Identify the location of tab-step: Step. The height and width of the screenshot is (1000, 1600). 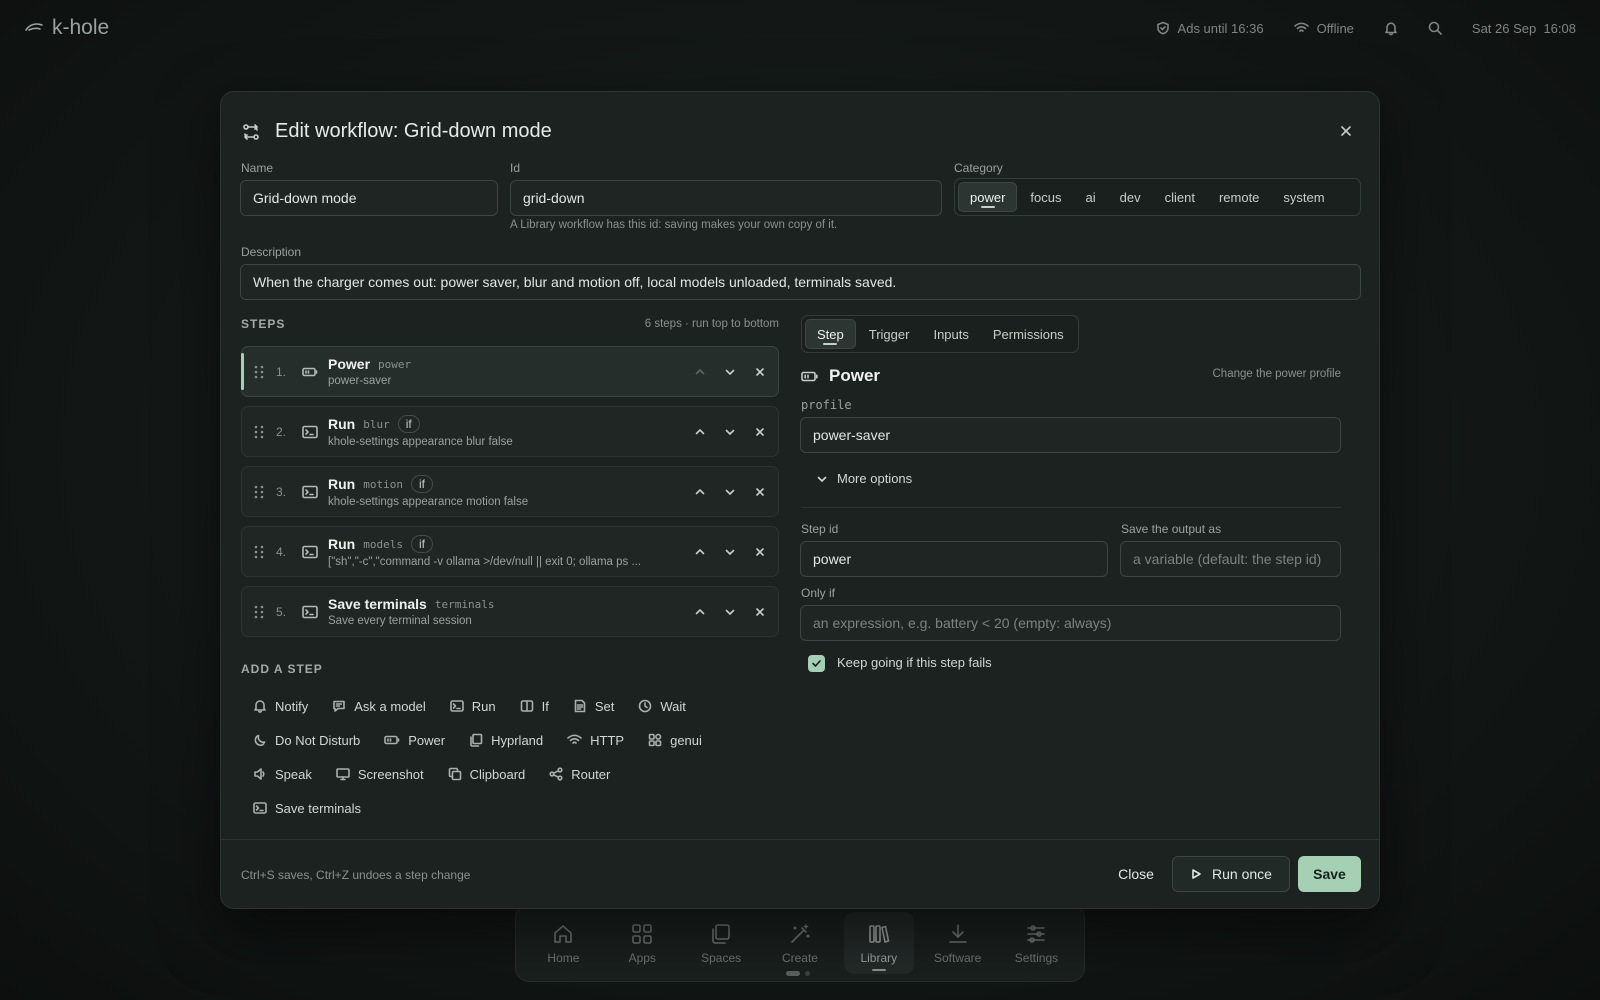
(830, 334).